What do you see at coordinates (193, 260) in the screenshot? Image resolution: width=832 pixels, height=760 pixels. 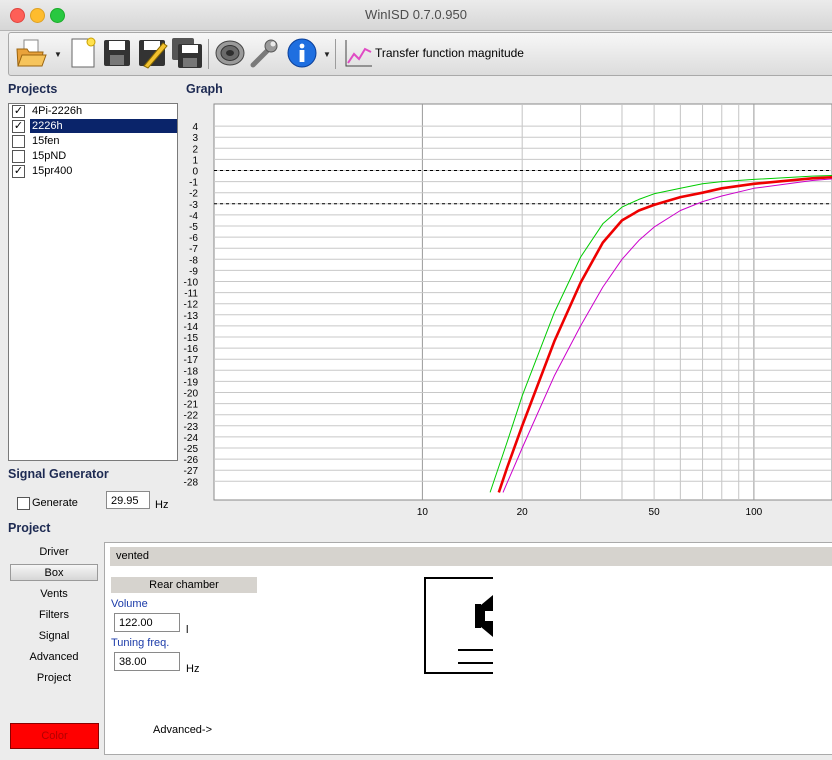 I see `y-tick-label: -8` at bounding box center [193, 260].